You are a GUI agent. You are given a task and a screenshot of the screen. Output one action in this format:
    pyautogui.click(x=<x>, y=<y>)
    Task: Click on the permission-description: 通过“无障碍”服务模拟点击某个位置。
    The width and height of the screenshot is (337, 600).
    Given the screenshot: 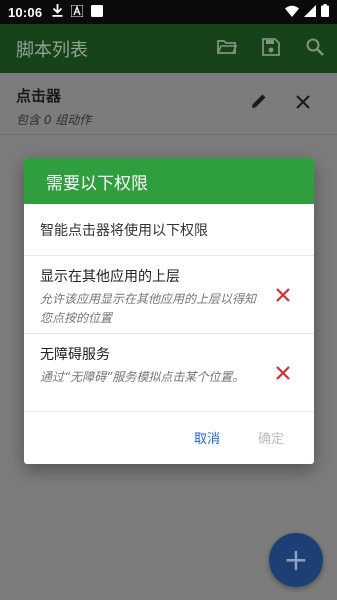 What is the action you would take?
    pyautogui.click(x=142, y=377)
    